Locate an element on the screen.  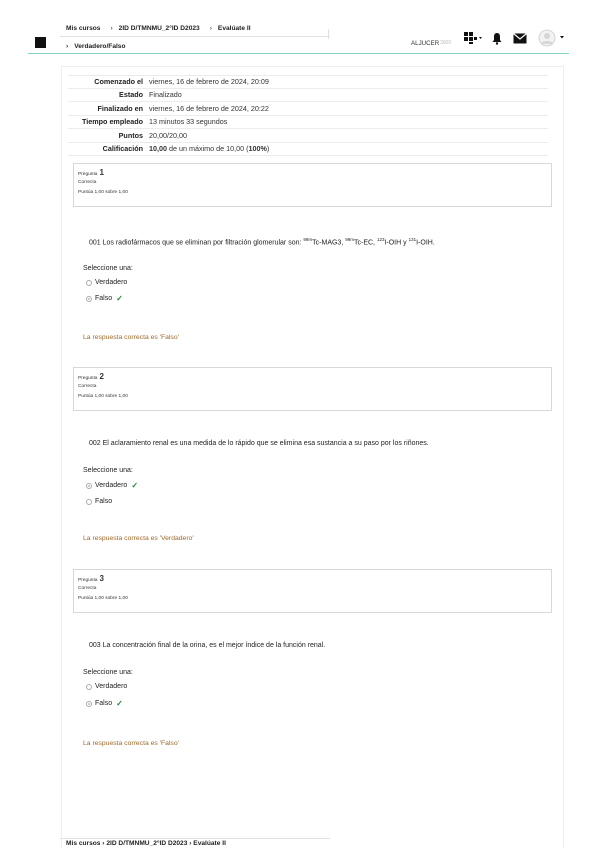
summary-row: Puntos 20,00/20,00 is located at coordinates (308, 136).